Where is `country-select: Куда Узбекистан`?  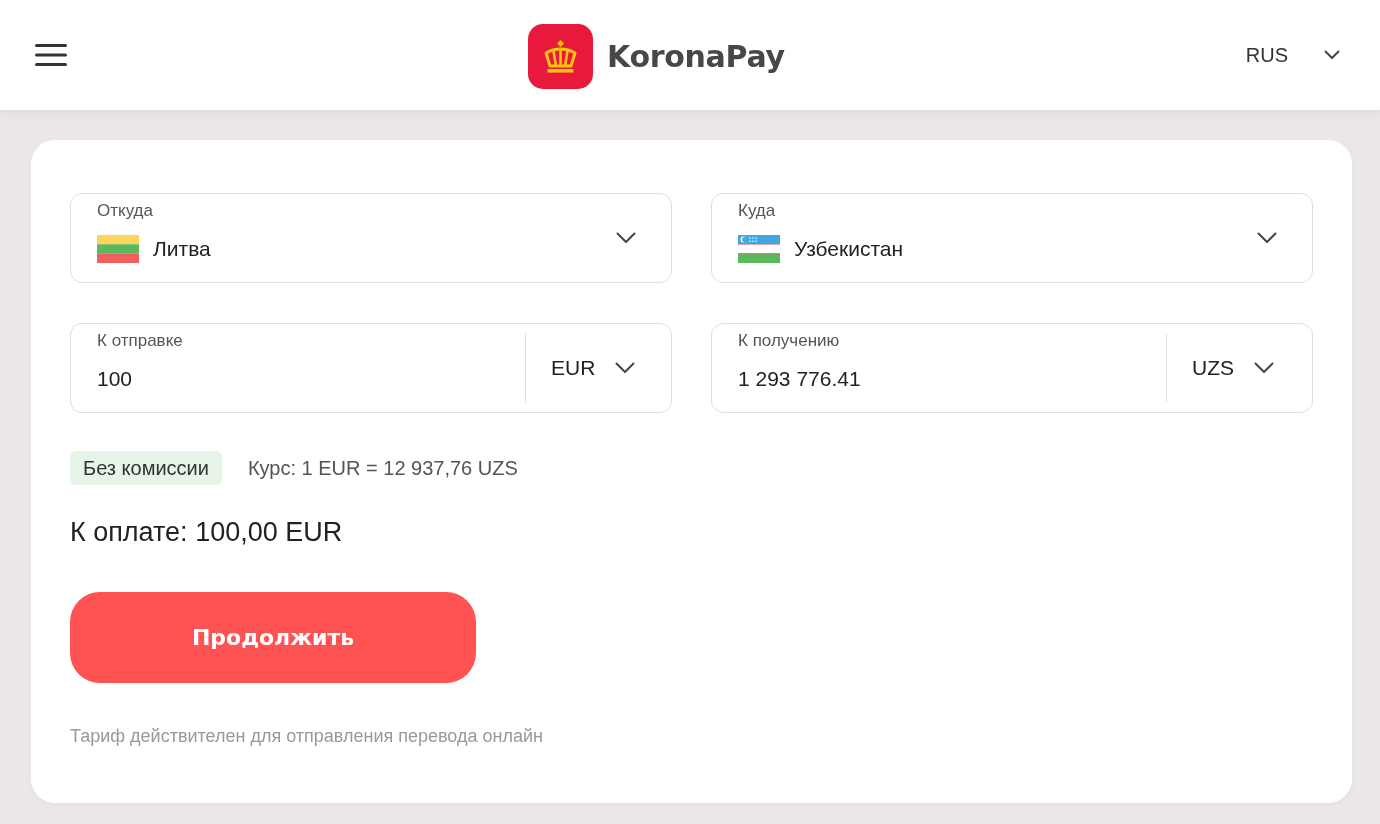
country-select: Куда Узбекистан is located at coordinates (1012, 238).